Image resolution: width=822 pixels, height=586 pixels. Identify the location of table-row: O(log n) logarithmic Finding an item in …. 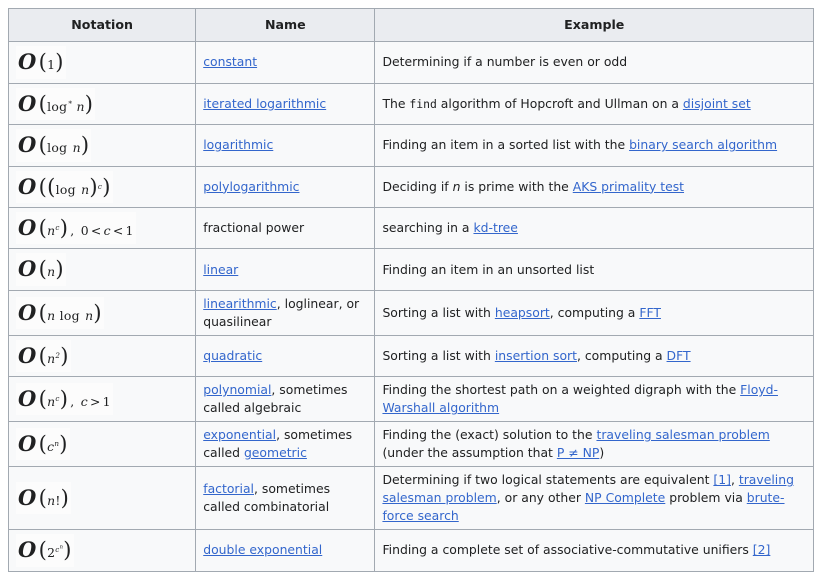
(410, 145).